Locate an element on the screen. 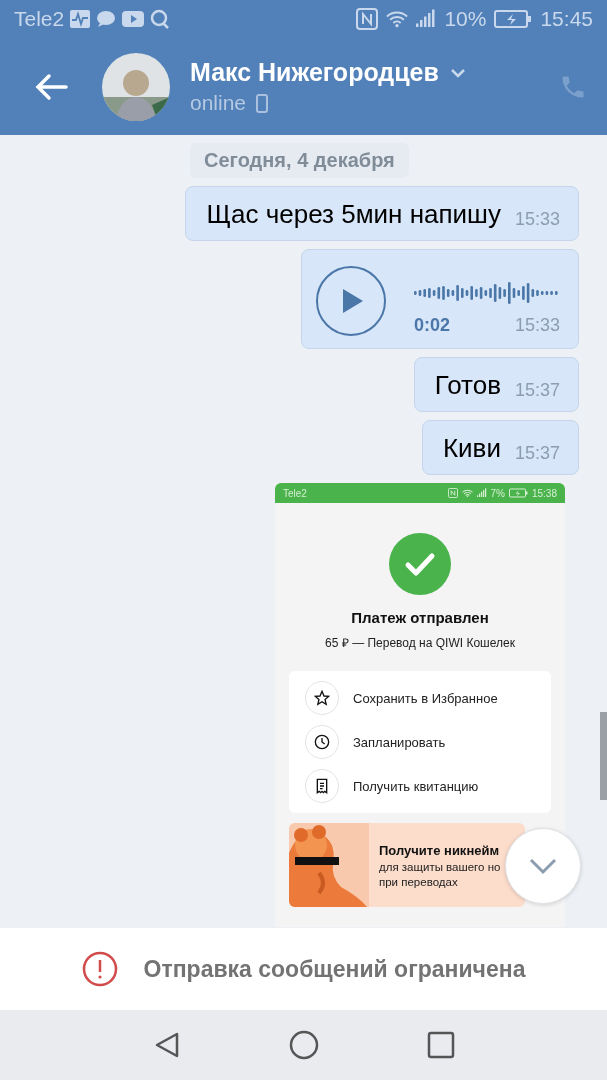 This screenshot has width=607, height=1080. video-icon is located at coordinates (133, 19).